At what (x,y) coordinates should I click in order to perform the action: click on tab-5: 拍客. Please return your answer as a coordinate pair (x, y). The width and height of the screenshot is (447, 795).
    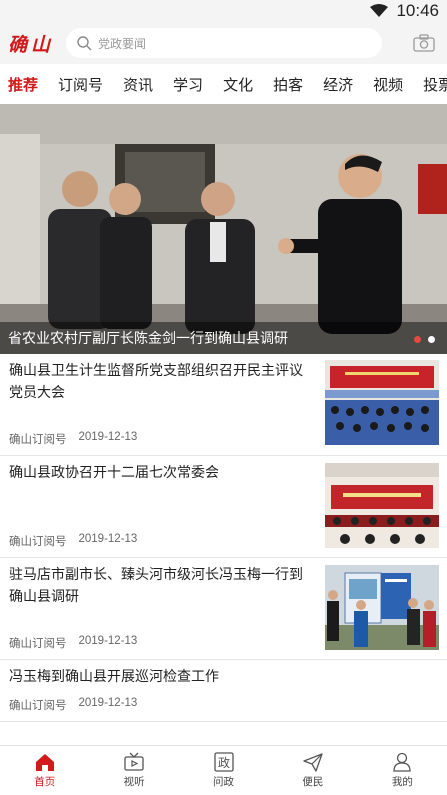
    Looking at the image, I should click on (288, 84).